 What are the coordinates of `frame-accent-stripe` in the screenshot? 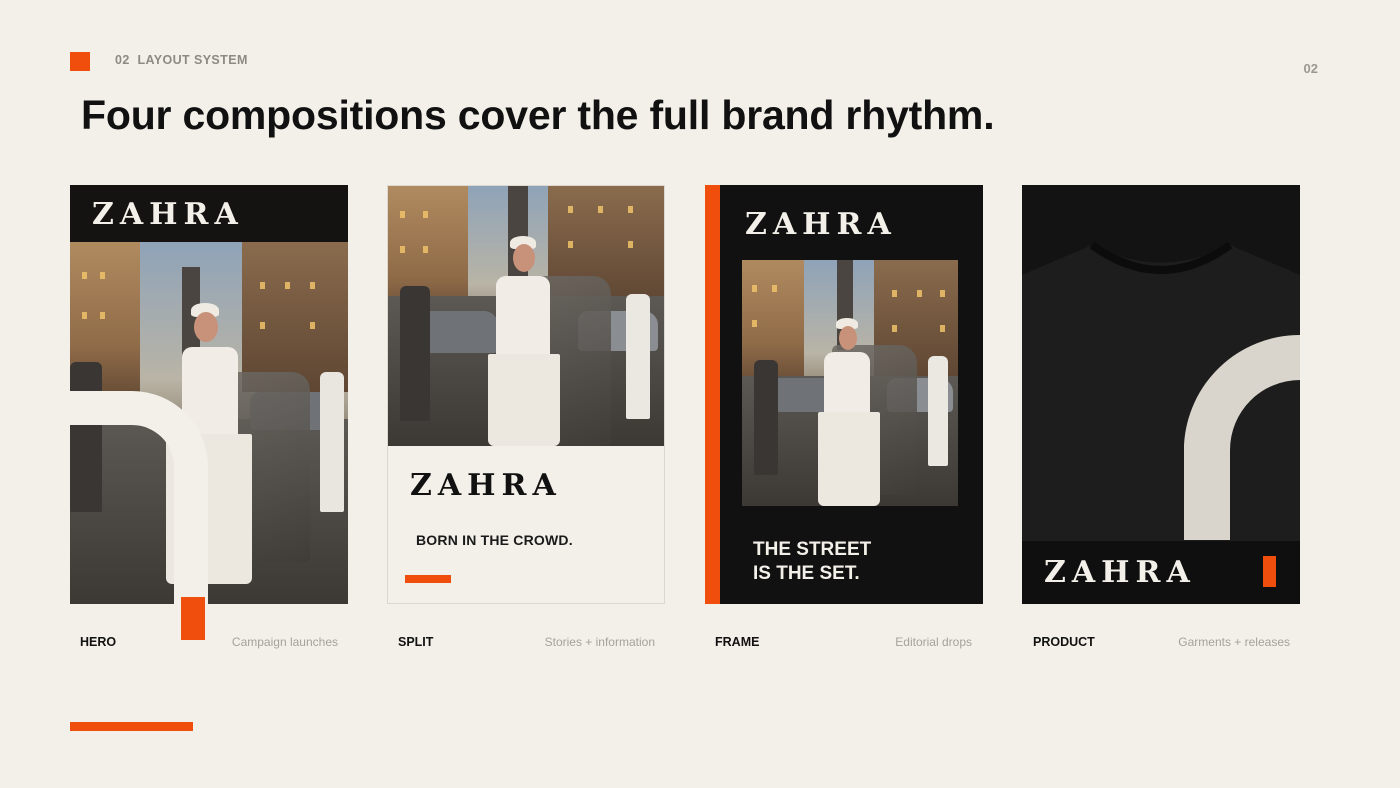 It's located at (712, 394).